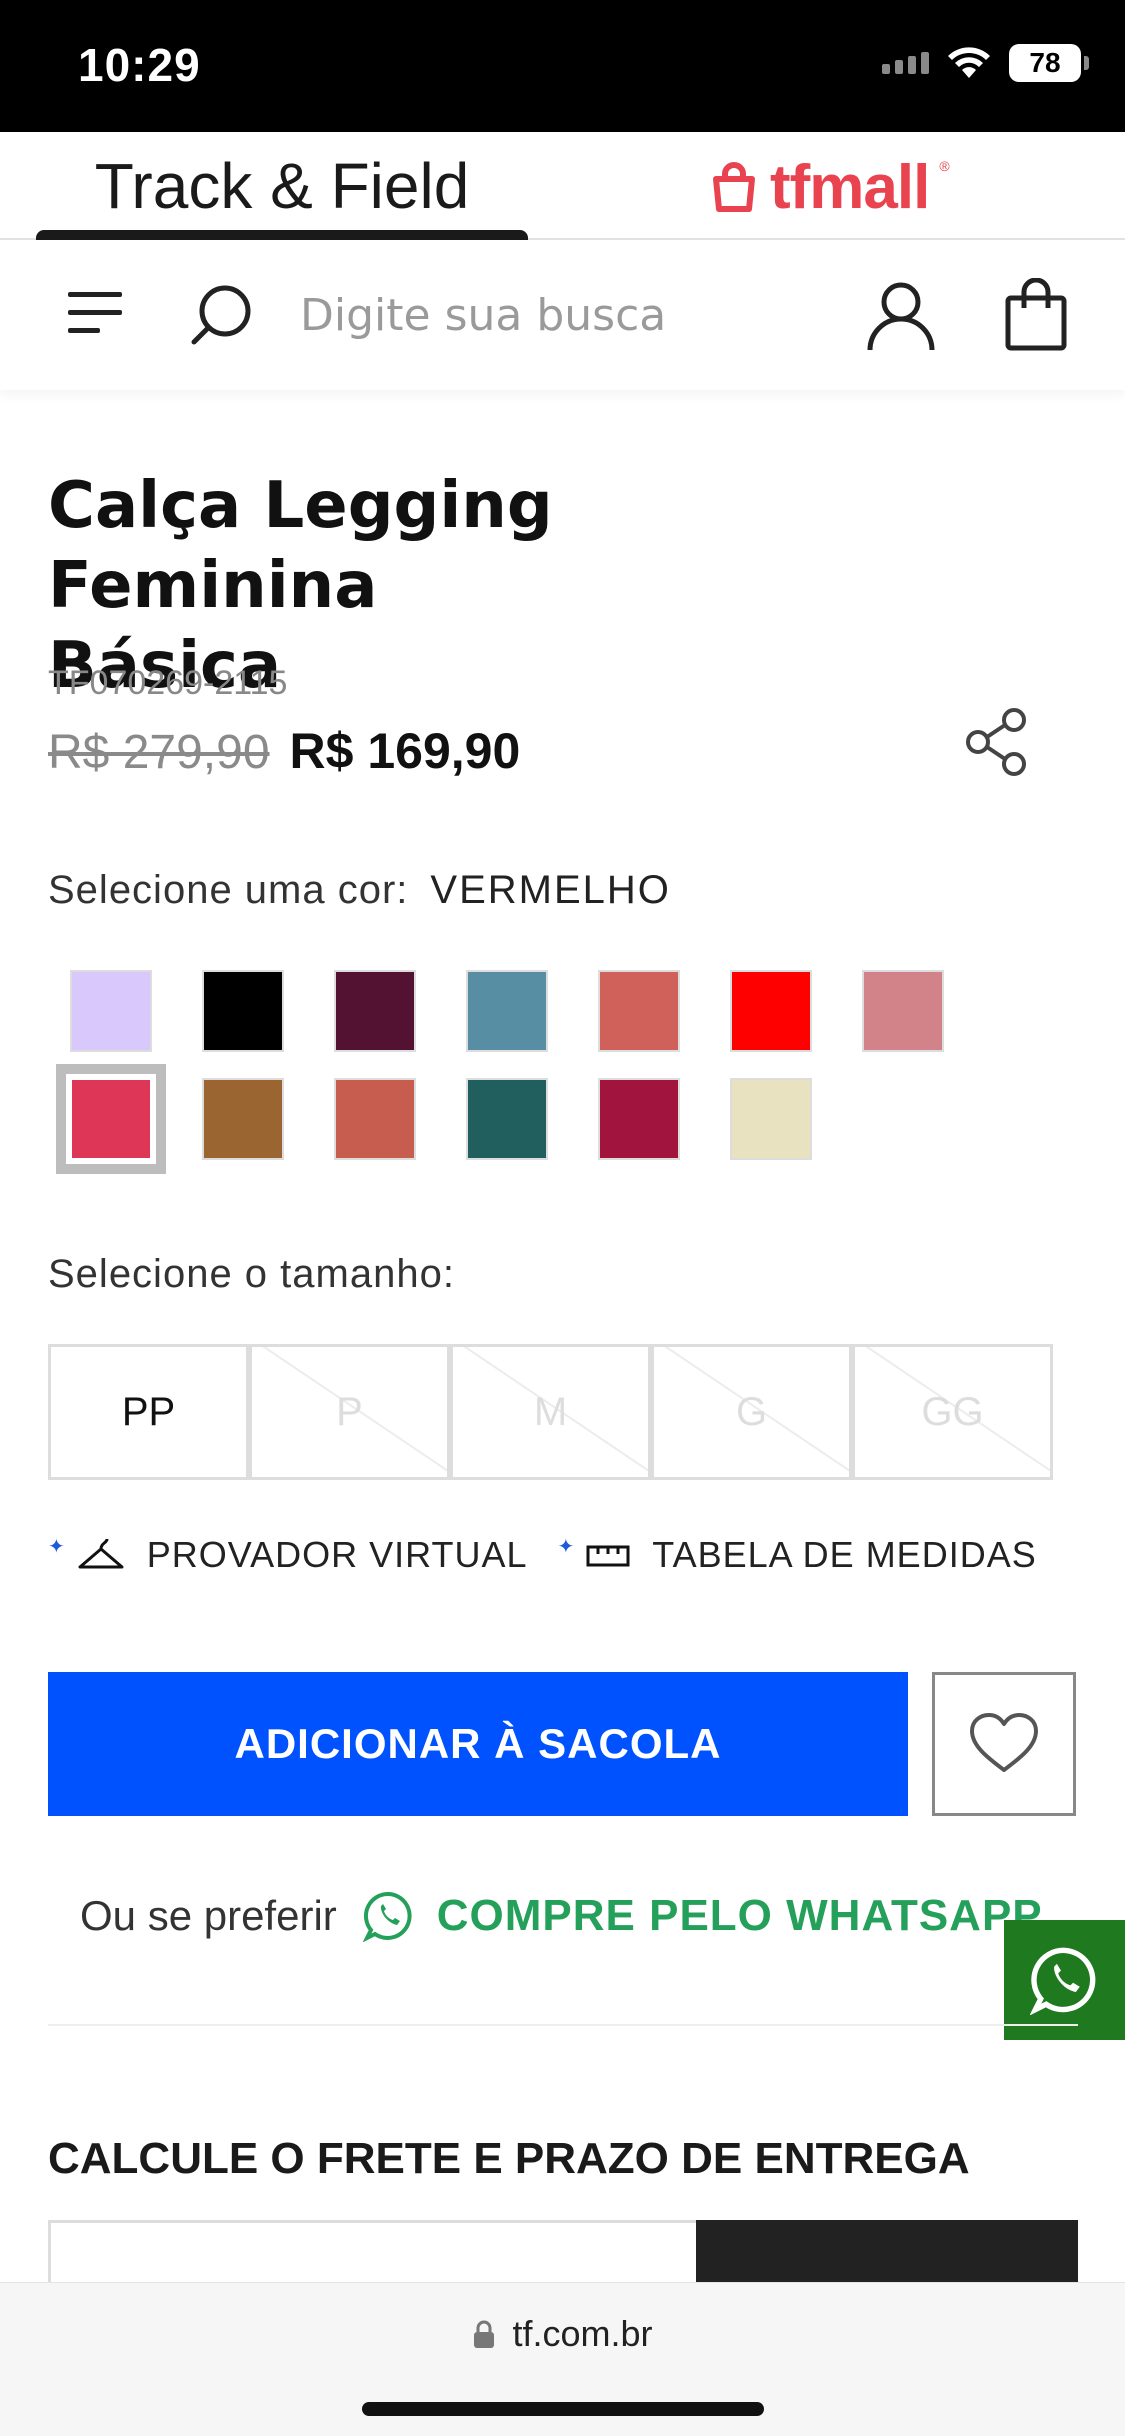 Image resolution: width=1125 pixels, height=2436 pixels. Describe the element at coordinates (563, 2025) in the screenshot. I see `section-divider` at that location.